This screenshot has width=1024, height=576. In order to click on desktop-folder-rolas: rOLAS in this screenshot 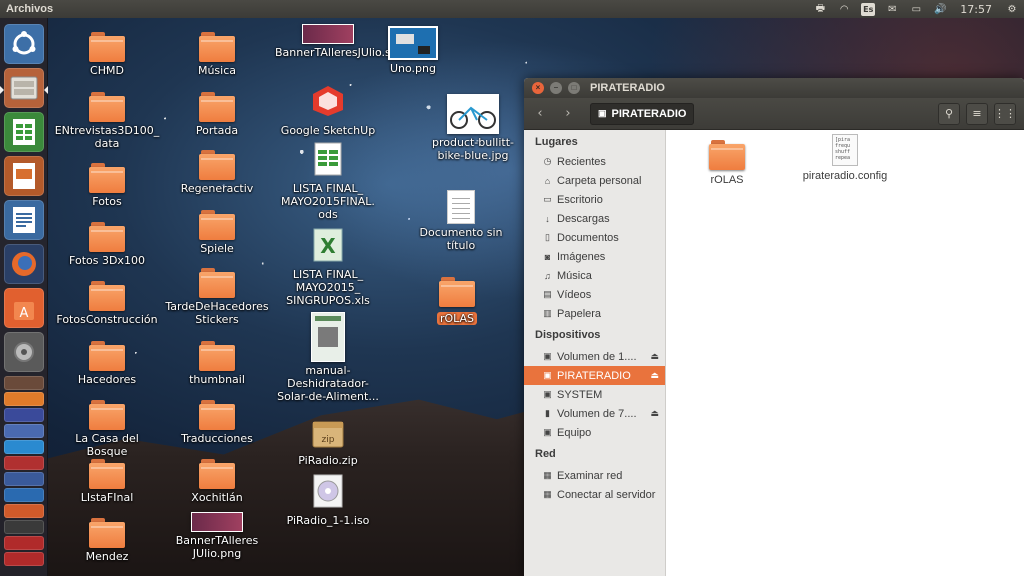, I will do `click(457, 301)`.